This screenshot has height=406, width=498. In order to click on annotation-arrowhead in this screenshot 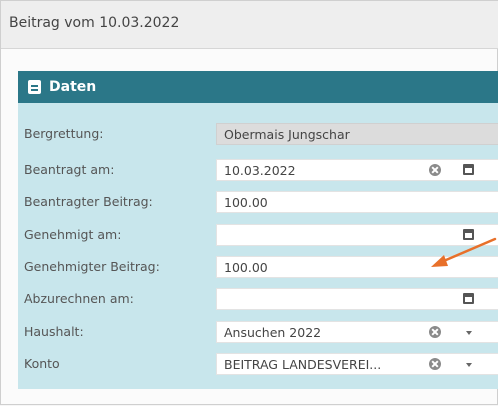, I will do `click(439, 261)`.